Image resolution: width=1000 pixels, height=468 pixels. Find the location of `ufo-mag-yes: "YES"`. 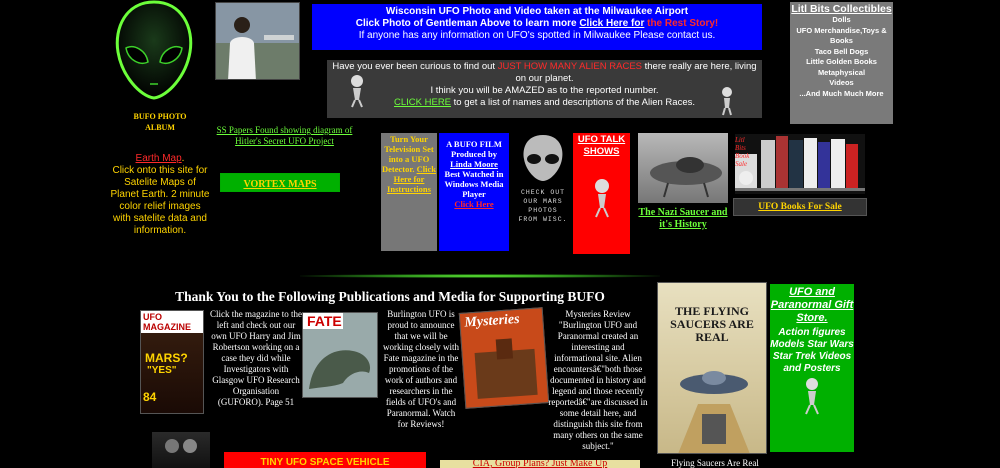

ufo-mag-yes: "YES" is located at coordinates (162, 370).